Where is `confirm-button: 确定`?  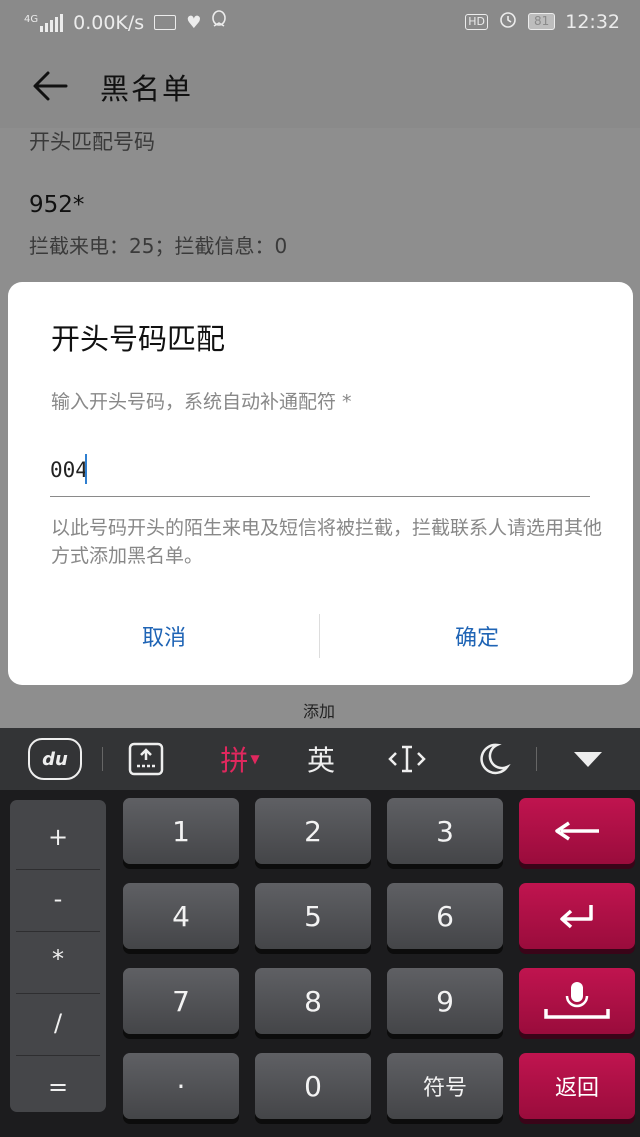 confirm-button: 确定 is located at coordinates (477, 636).